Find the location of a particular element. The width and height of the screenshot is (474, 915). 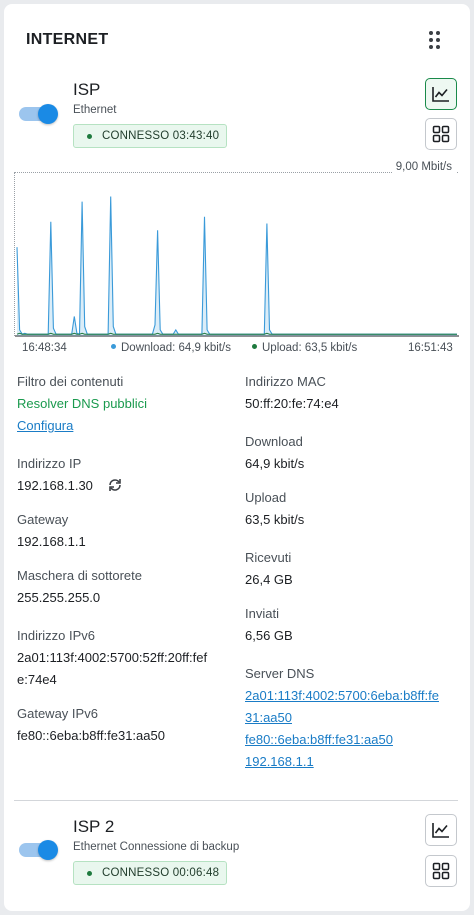

ipv6-label: Indirizzo IPv6 is located at coordinates (56, 635).